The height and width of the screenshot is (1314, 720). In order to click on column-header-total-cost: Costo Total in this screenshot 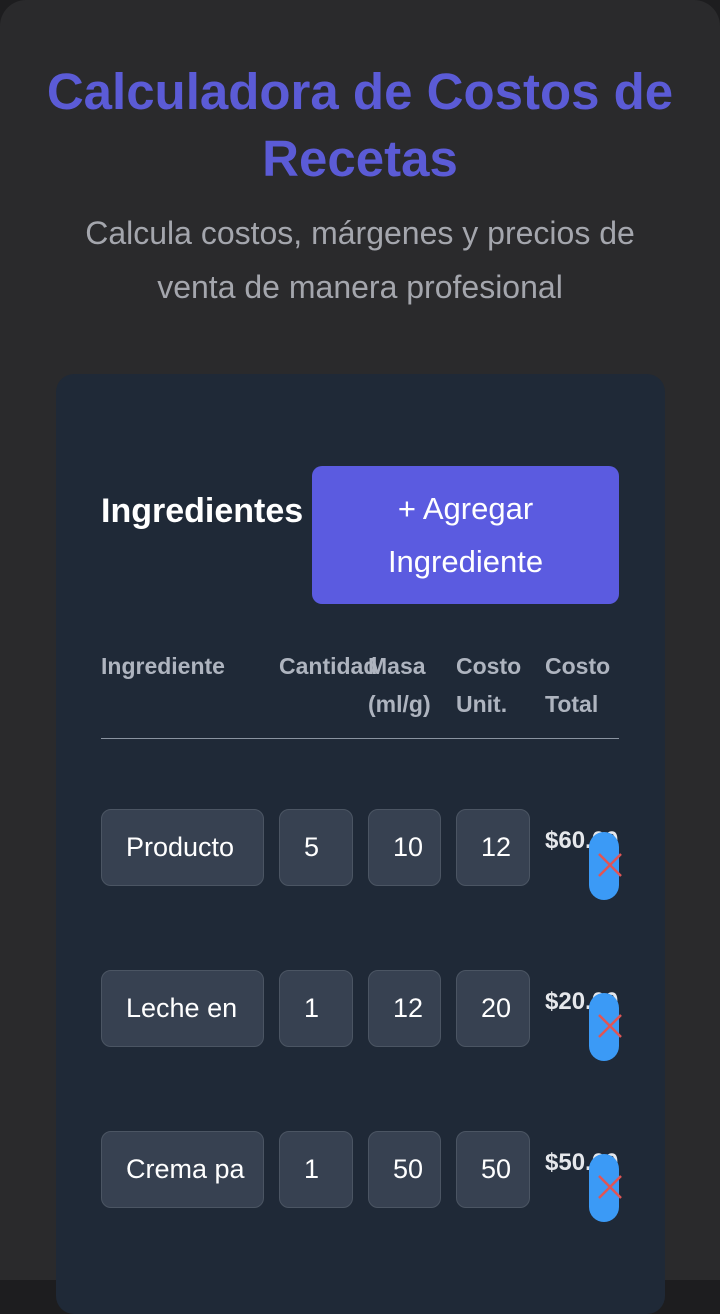, I will do `click(578, 685)`.